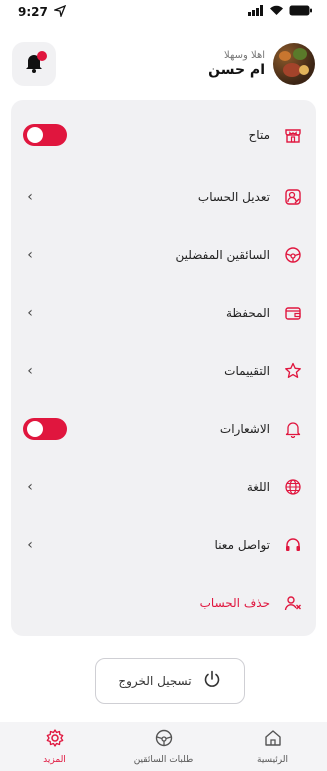  I want to click on bottom-nav: المزيد طلبات السائقين الرئيسية, so click(163, 746).